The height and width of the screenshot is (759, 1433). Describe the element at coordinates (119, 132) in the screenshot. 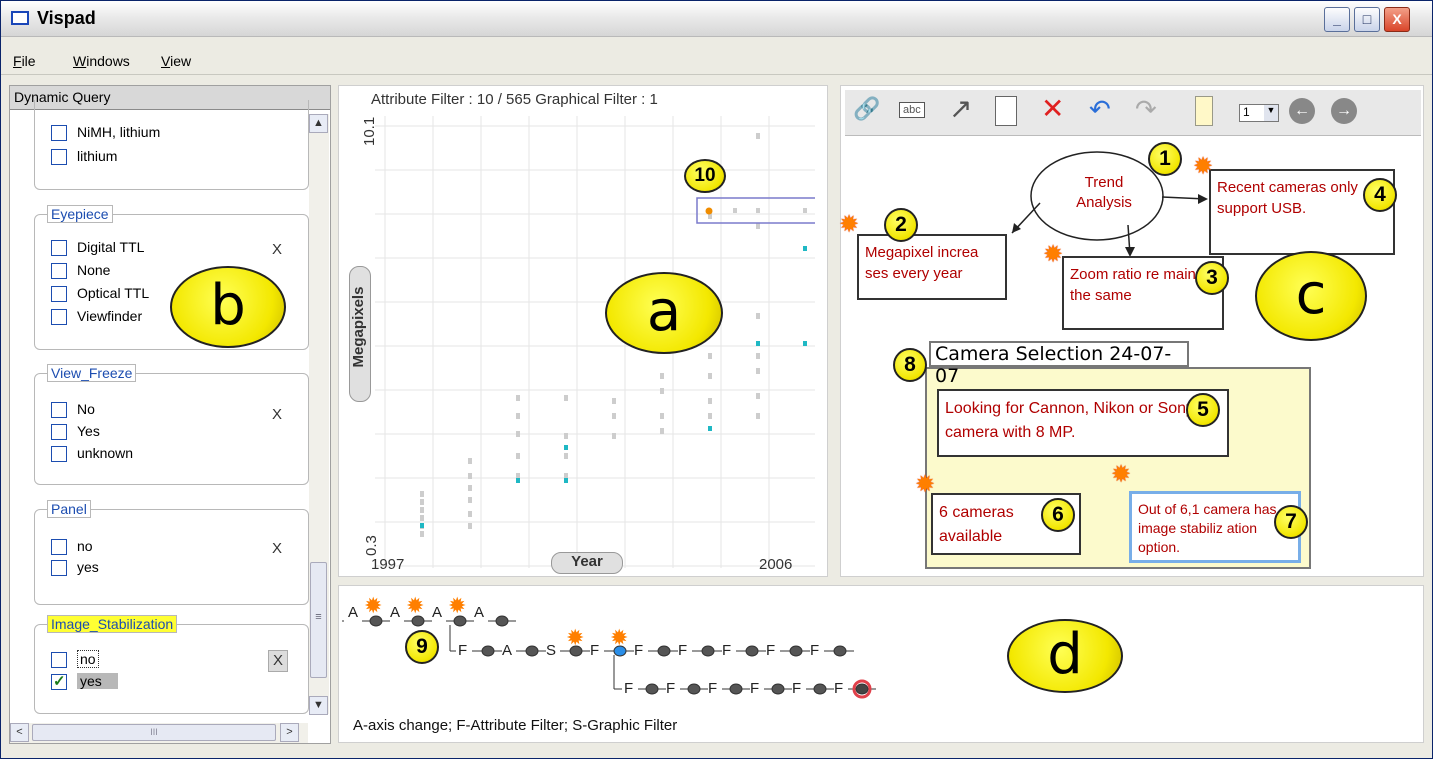

I see `option-label: NiMH, lithium` at that location.